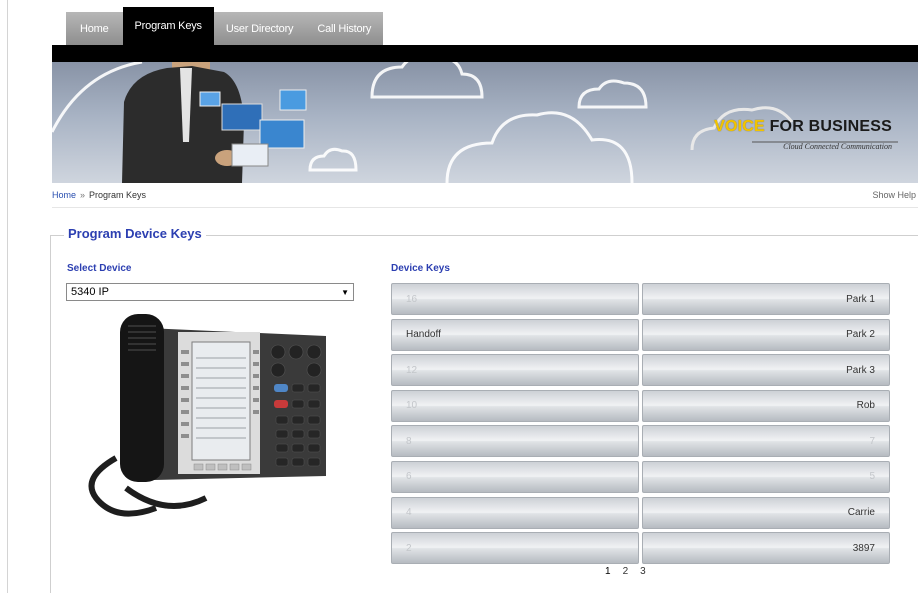 Image resolution: width=918 pixels, height=593 pixels. Describe the element at coordinates (766, 548) in the screenshot. I see `device-key-button: 3897` at that location.